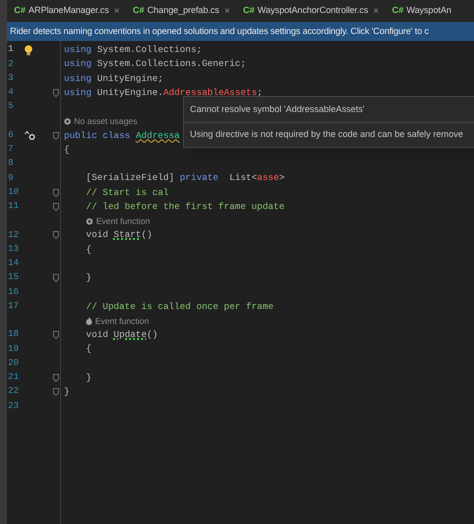  What do you see at coordinates (130, 178) in the screenshot?
I see `code-token: [SerializeField]` at bounding box center [130, 178].